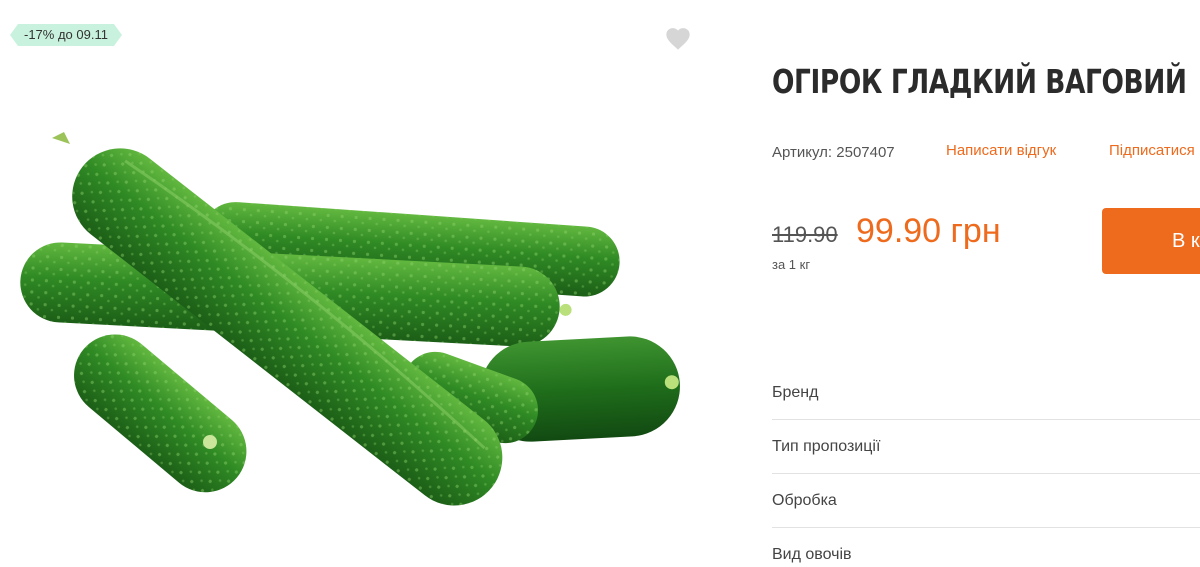 The height and width of the screenshot is (567, 1200). I want to click on attribute-row-offer-type: Тип пропозиції, so click(986, 447).